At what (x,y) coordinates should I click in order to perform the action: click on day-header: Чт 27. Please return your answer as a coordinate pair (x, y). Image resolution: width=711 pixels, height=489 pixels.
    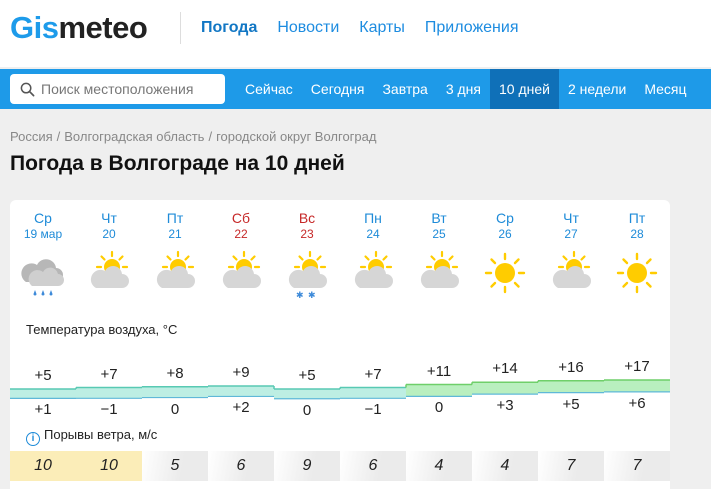
    Looking at the image, I should click on (571, 225).